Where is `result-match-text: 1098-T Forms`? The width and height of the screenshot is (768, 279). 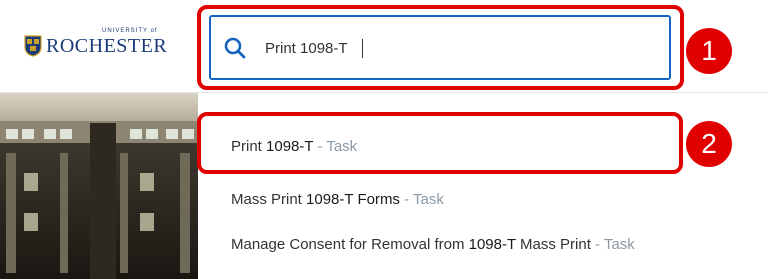
result-match-text: 1098-T Forms is located at coordinates (353, 199).